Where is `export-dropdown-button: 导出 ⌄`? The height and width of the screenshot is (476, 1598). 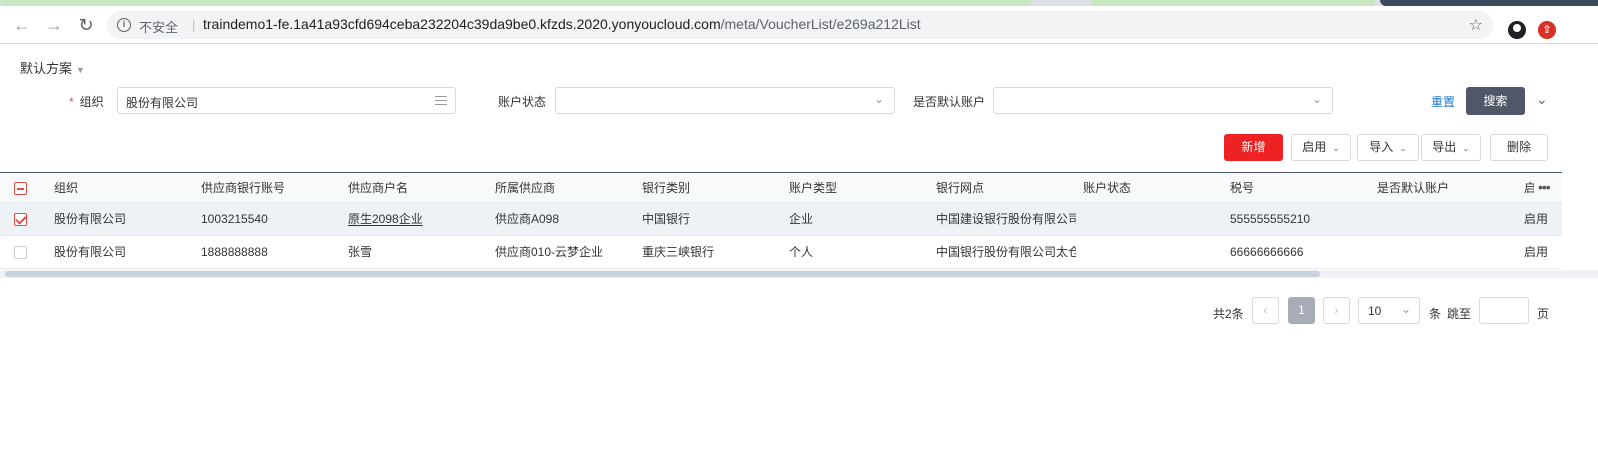 export-dropdown-button: 导出 ⌄ is located at coordinates (1451, 147).